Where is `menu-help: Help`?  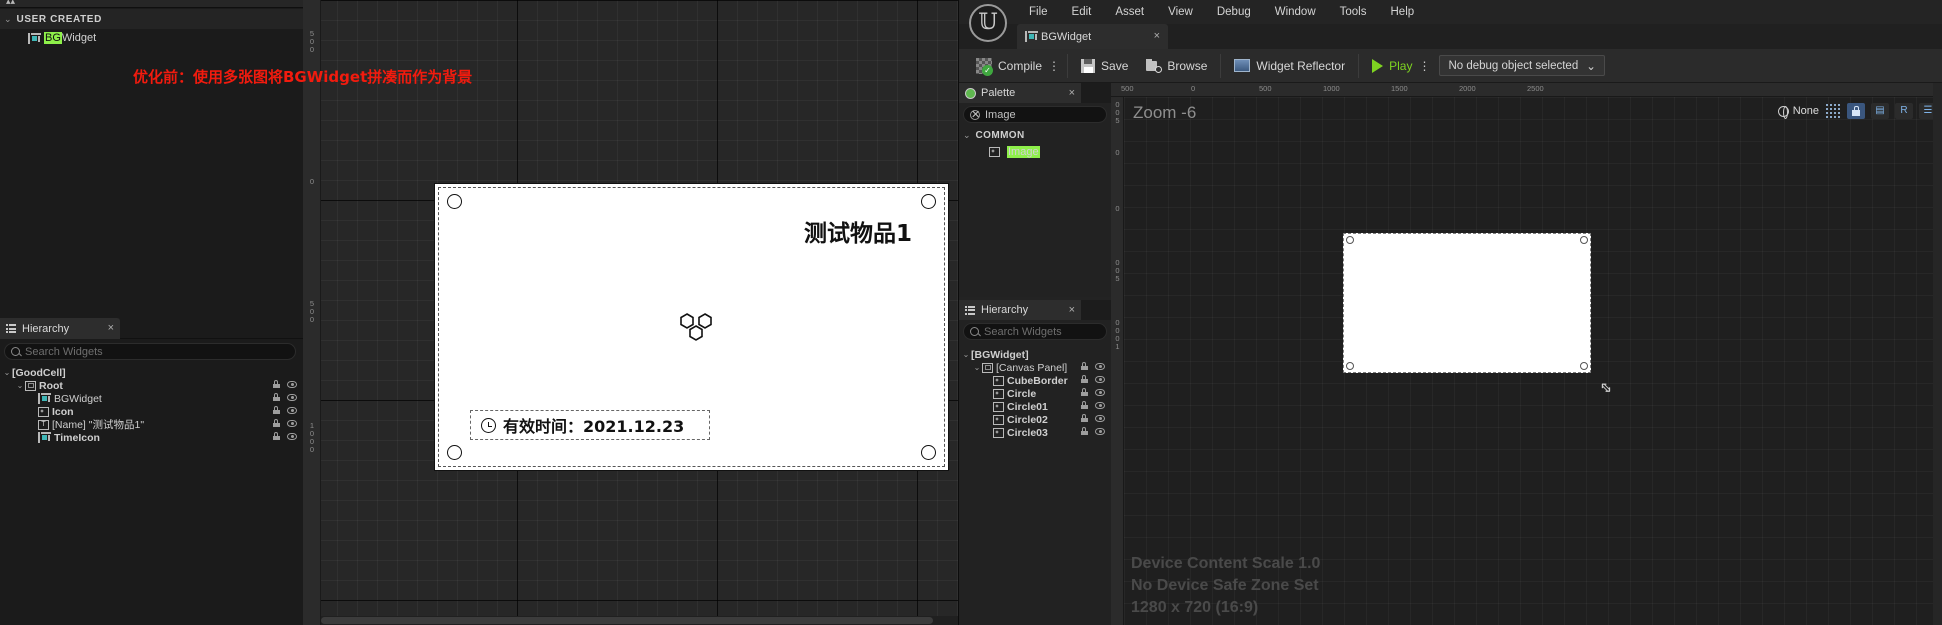 menu-help: Help is located at coordinates (1403, 12).